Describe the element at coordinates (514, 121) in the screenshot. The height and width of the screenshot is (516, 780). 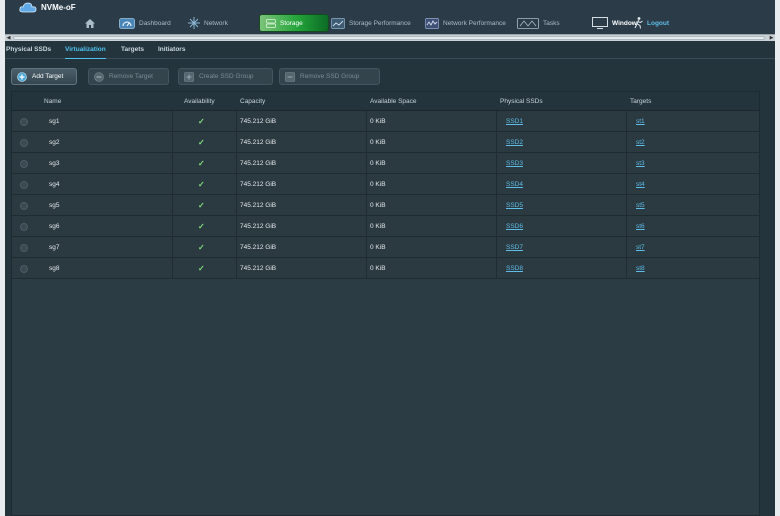
I see `physical-ssd-link: SSD1` at that location.